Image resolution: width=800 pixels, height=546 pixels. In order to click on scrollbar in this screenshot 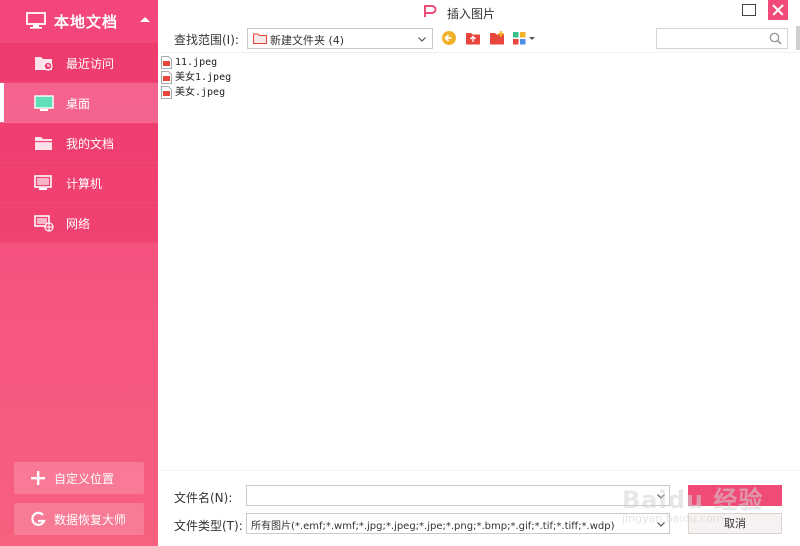, I will do `click(798, 38)`.